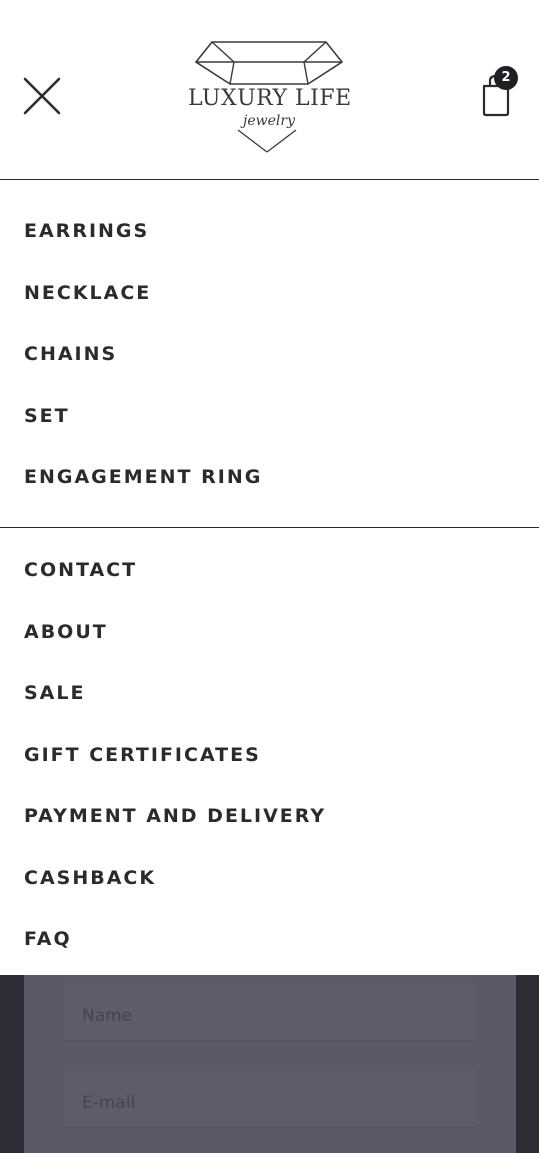 The height and width of the screenshot is (1153, 539). I want to click on contact-form-panel: Name E-mail, so click(270, 1064).